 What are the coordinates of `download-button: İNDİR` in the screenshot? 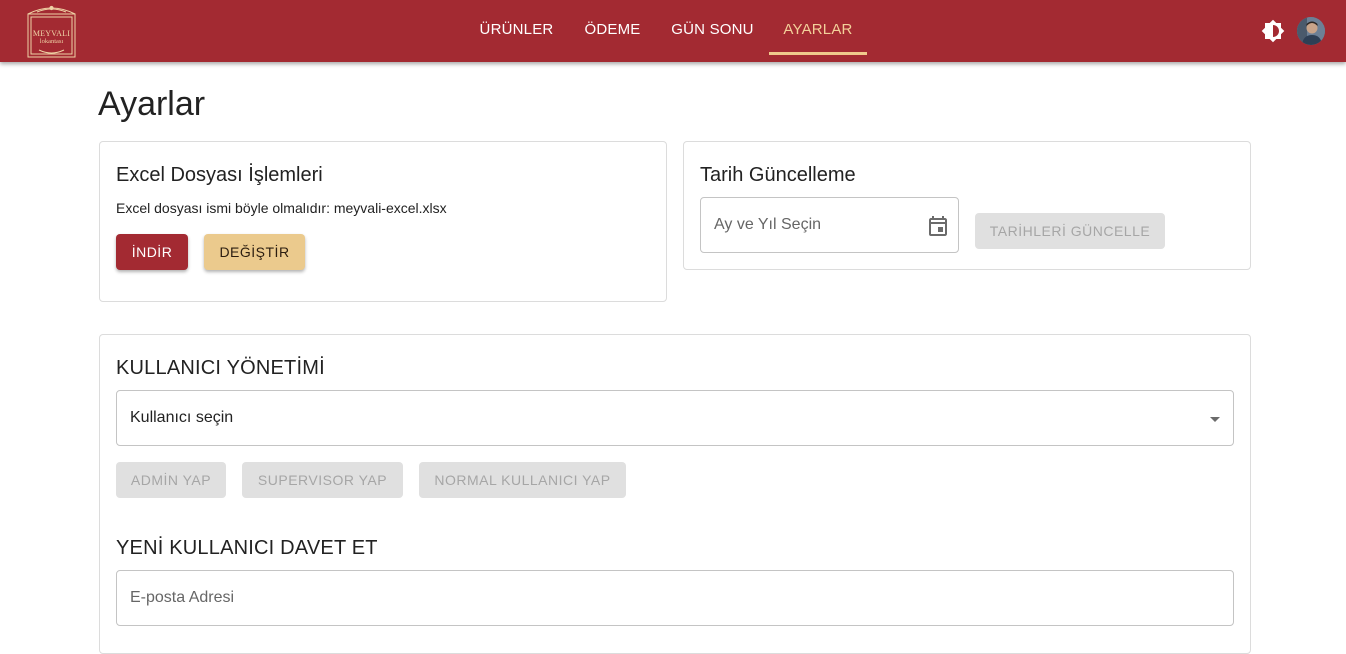 It's located at (152, 252).